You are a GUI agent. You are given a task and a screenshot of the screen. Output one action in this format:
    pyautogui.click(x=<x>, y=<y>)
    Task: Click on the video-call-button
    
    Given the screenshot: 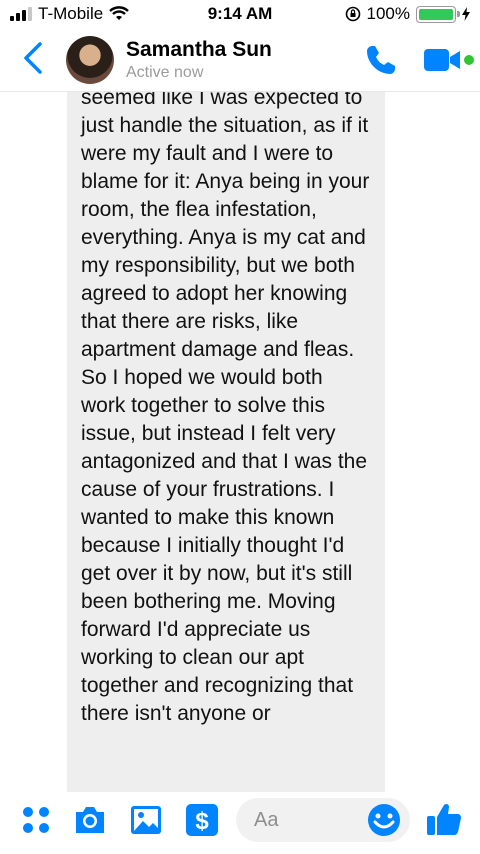 What is the action you would take?
    pyautogui.click(x=449, y=60)
    